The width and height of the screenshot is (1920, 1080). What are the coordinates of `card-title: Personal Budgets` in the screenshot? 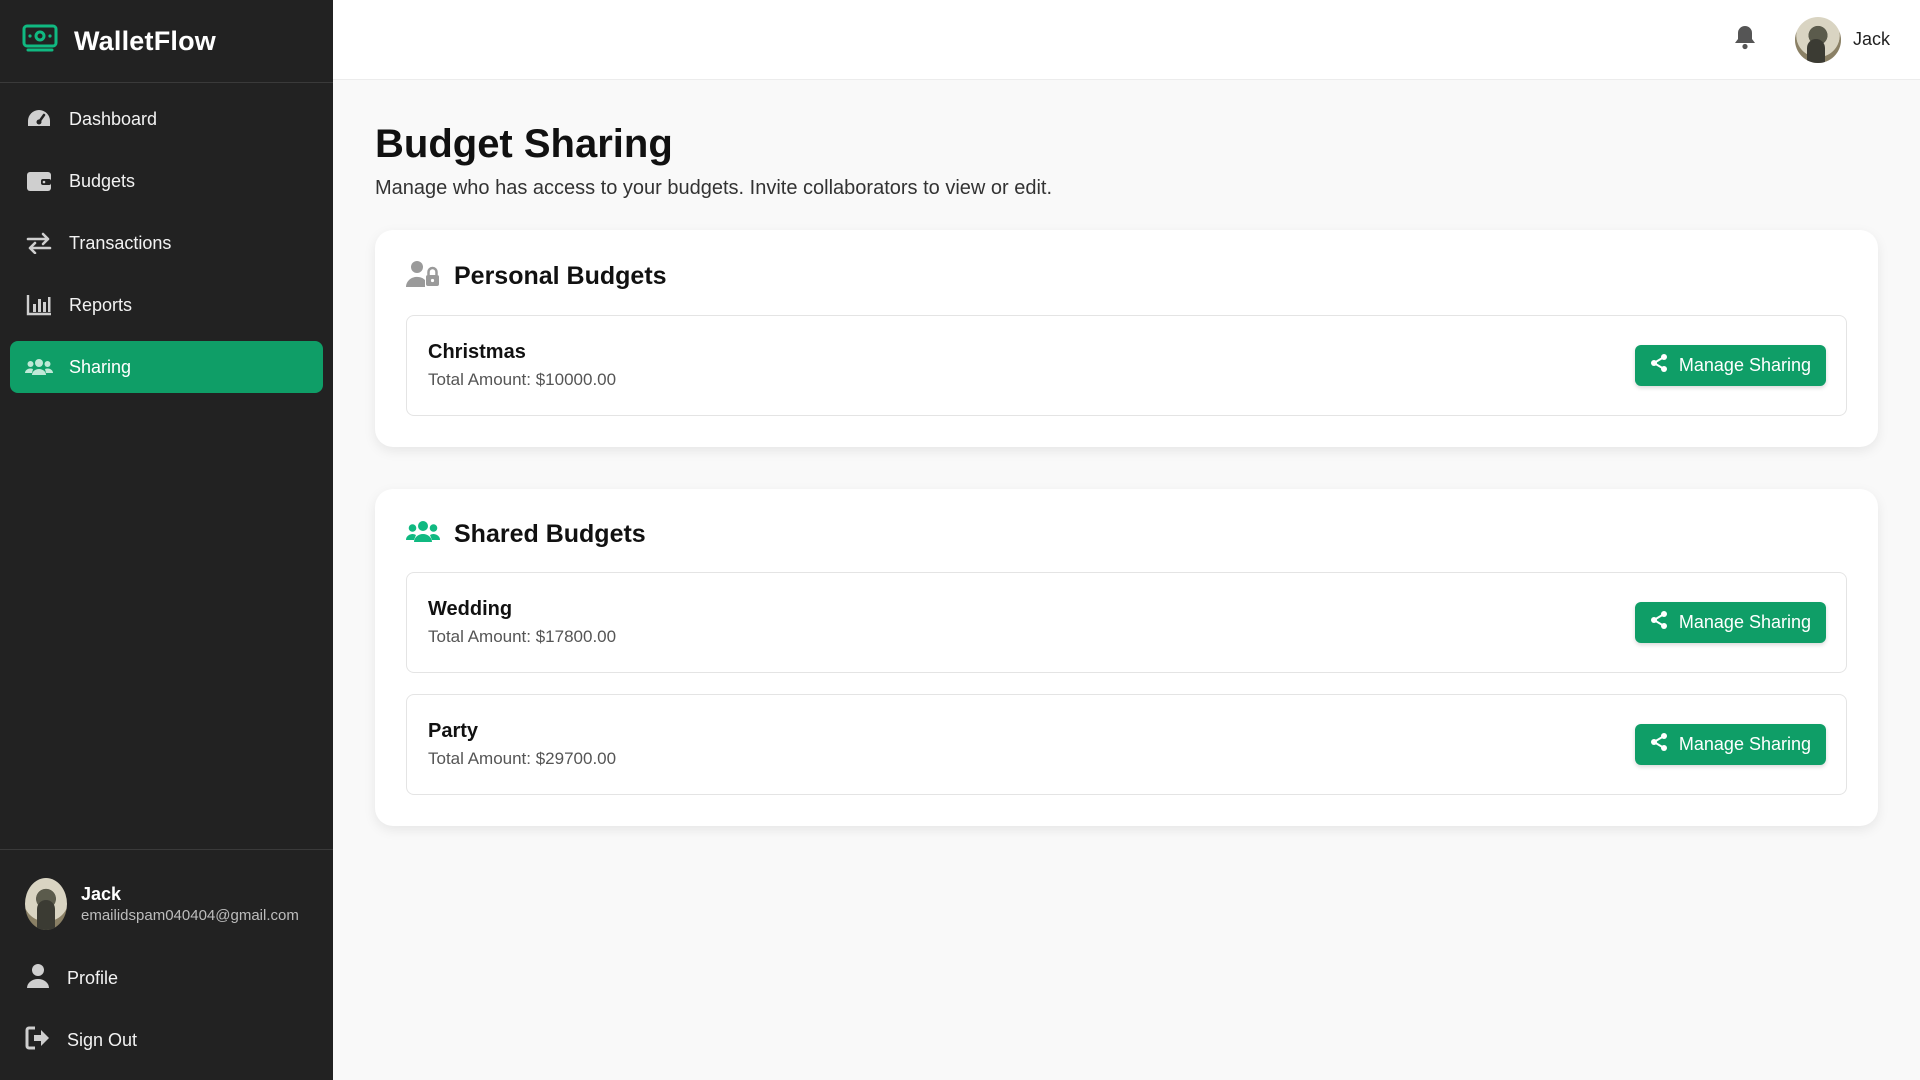 It's located at (560, 276).